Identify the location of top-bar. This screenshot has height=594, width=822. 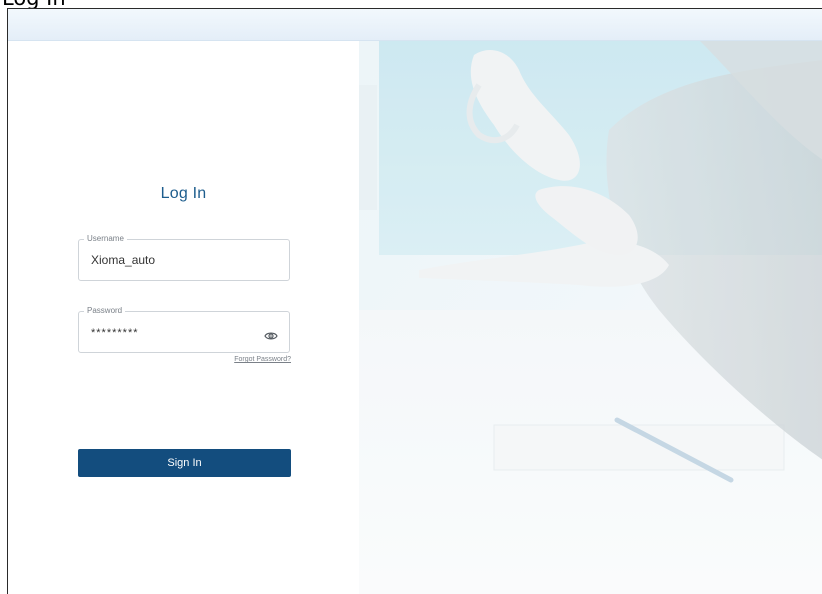
(415, 25).